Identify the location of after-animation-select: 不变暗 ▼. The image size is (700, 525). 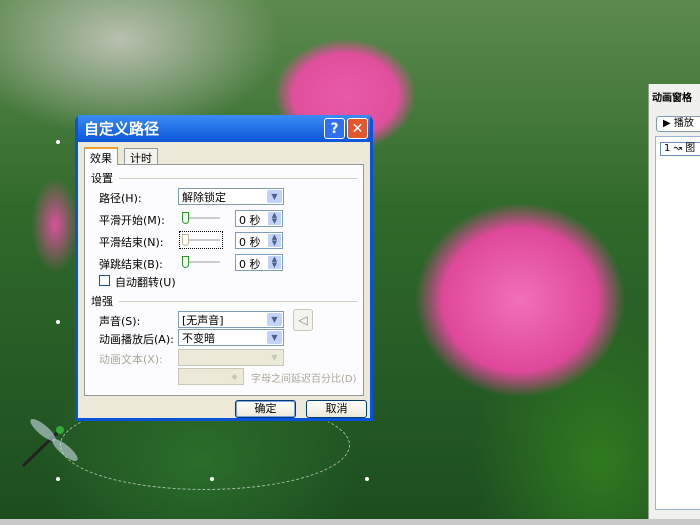
(231, 337).